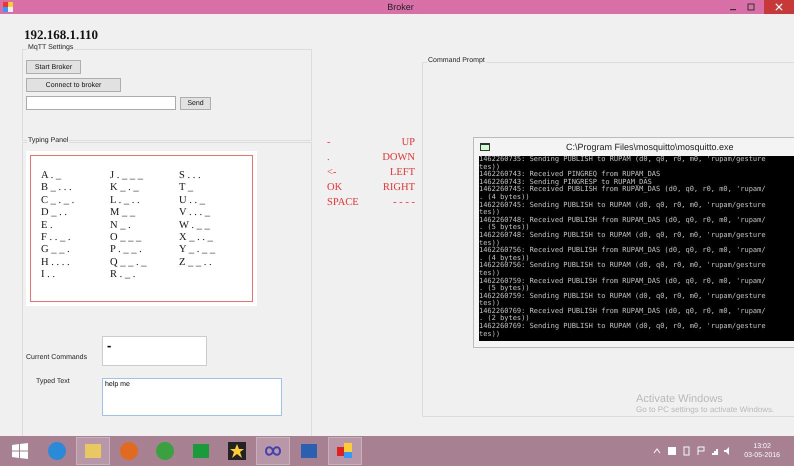 The height and width of the screenshot is (466, 794). I want to click on morse-code-entry: O _ _ _, so click(126, 238).